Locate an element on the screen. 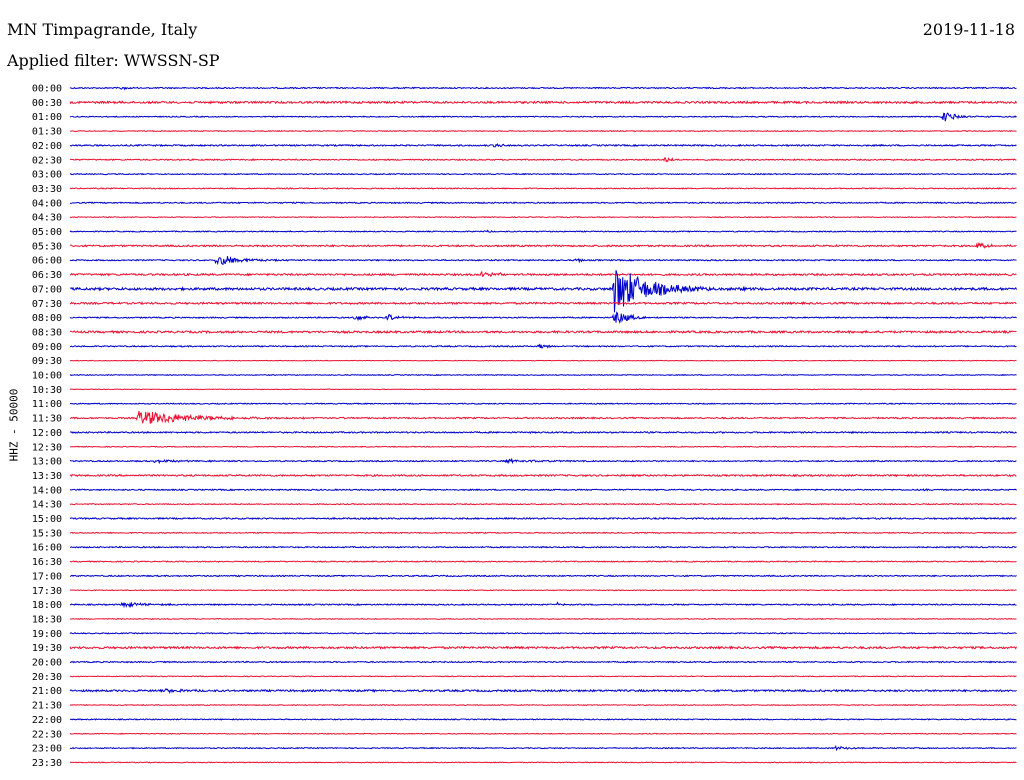  time-tick-label: 17:00 is located at coordinates (47, 576).